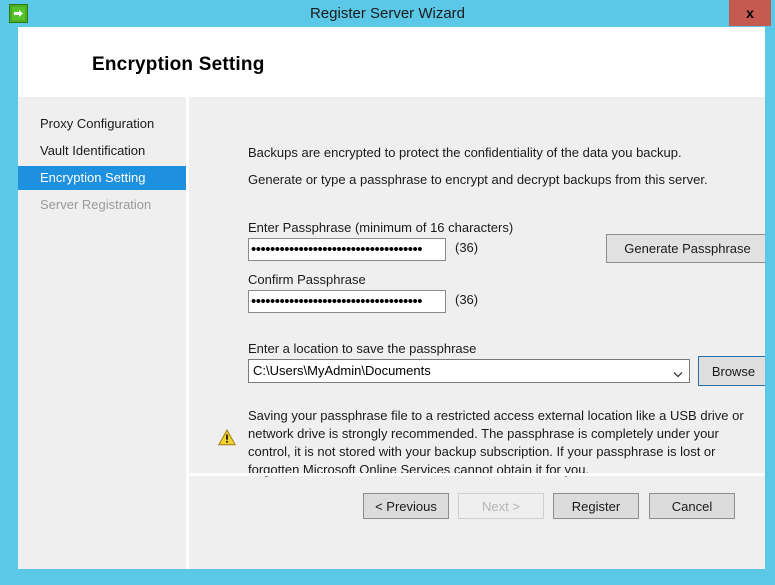 The image size is (775, 585). Describe the element at coordinates (342, 370) in the screenshot. I see `location-value: C:\Users\MyAdmin\Documents` at that location.